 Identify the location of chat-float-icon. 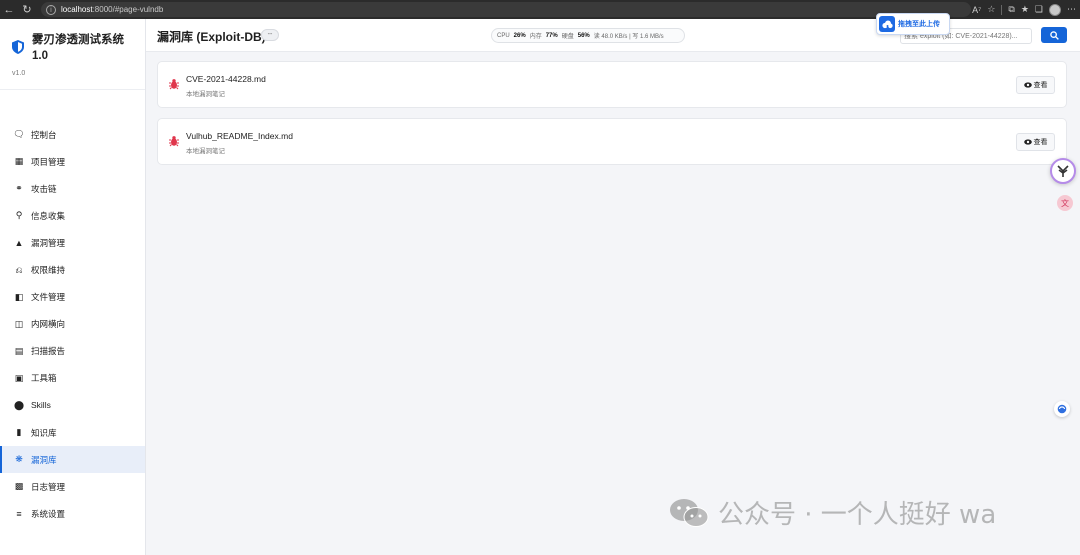
(1062, 409).